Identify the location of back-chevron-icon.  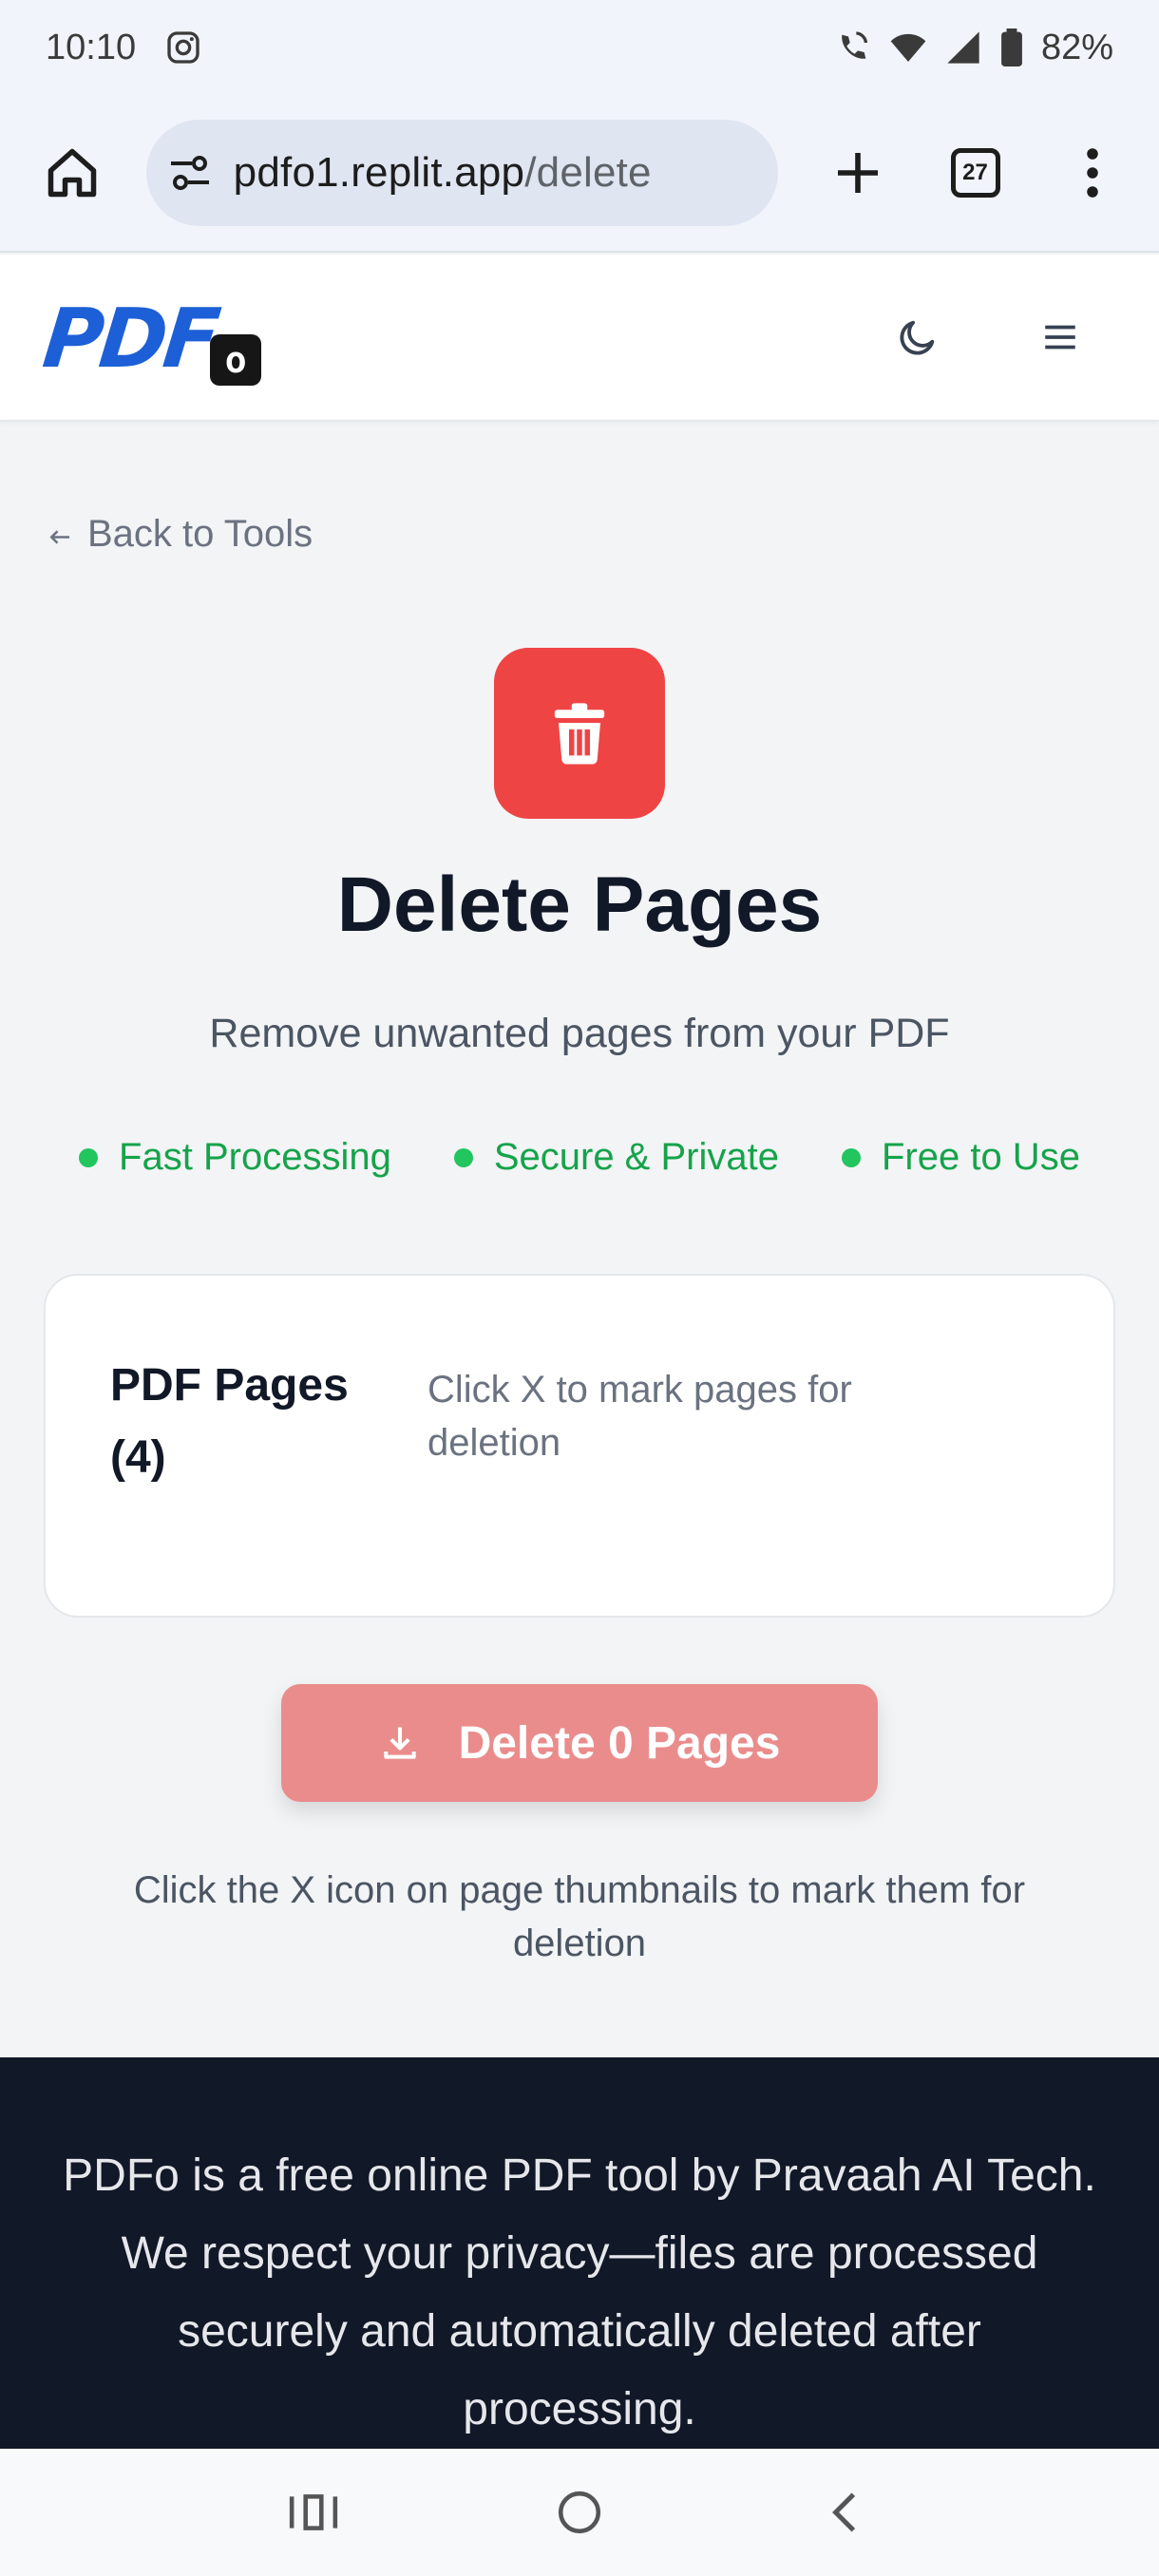
(844, 2512).